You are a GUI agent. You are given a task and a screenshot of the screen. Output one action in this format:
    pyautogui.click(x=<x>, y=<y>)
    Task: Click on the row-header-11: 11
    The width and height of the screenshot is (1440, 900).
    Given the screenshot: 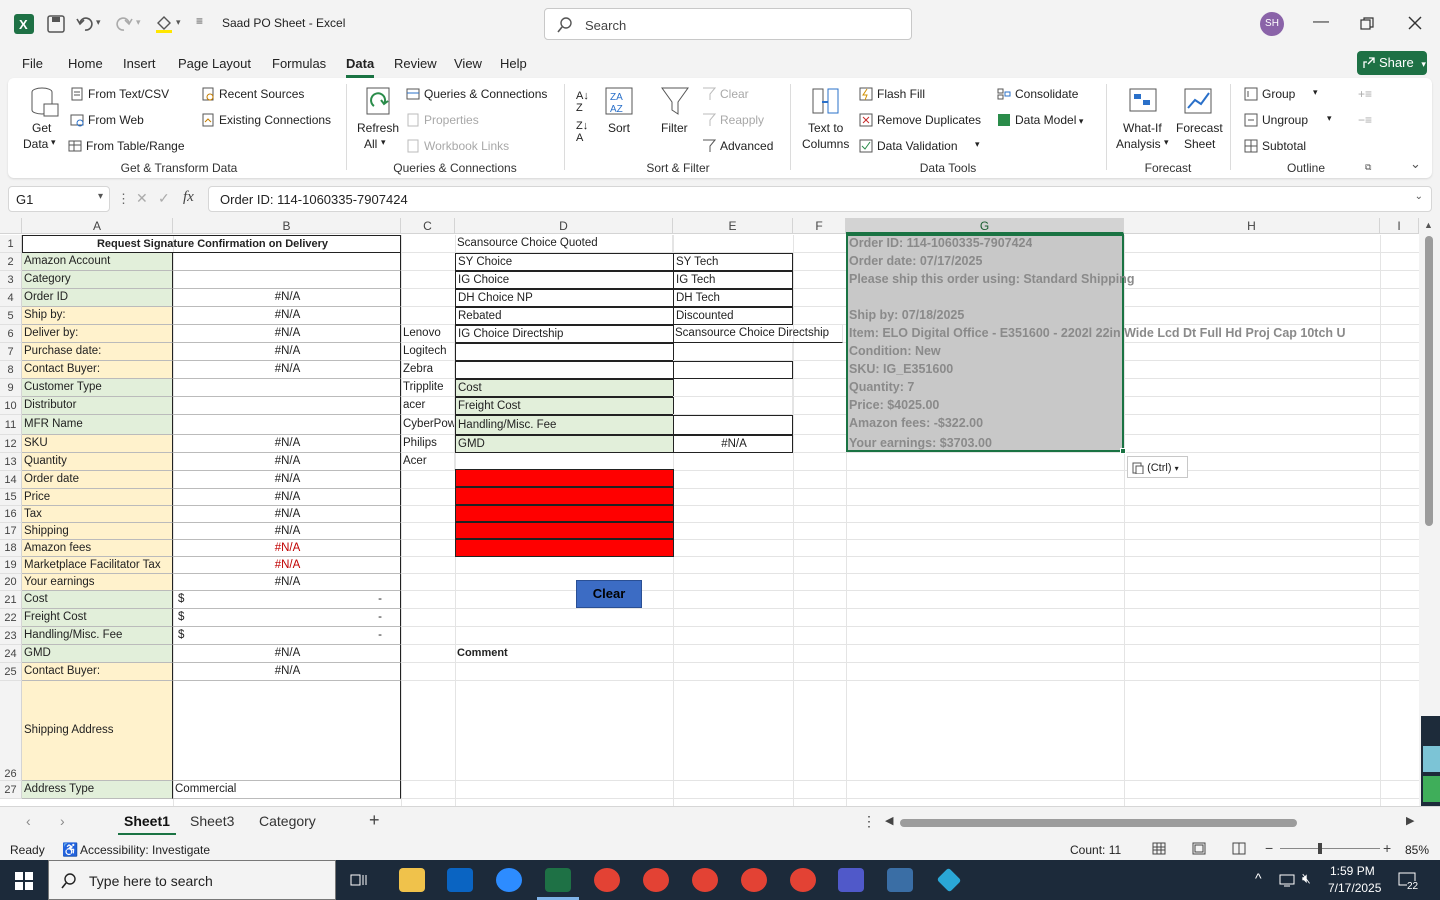 What is the action you would take?
    pyautogui.click(x=11, y=425)
    